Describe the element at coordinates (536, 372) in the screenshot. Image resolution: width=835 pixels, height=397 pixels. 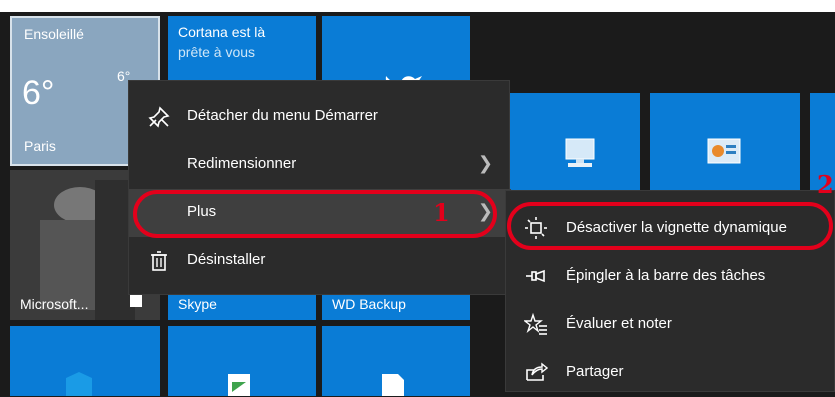
I see `share-icon` at that location.